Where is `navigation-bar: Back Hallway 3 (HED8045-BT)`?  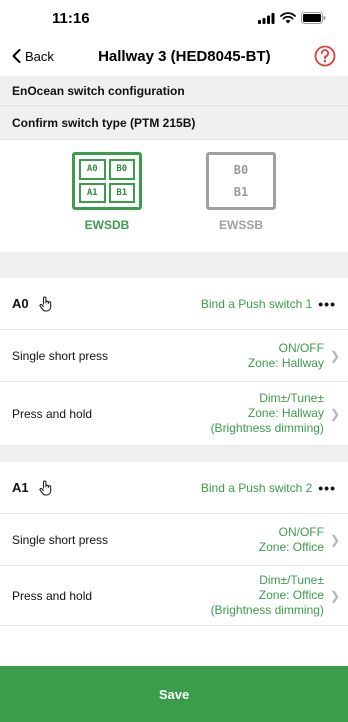 navigation-bar: Back Hallway 3 (HED8045-BT) is located at coordinates (174, 56).